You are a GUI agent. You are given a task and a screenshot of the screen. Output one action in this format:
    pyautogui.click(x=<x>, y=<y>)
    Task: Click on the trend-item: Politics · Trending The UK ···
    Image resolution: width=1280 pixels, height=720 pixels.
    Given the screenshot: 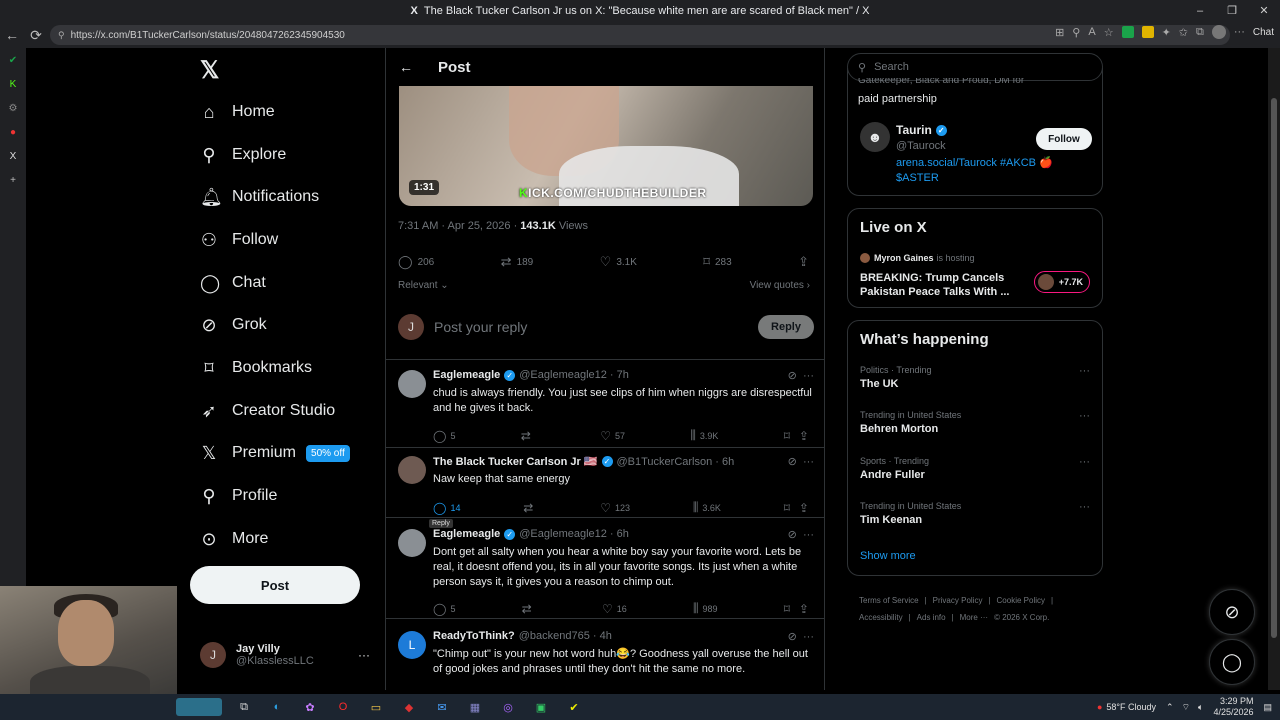 What is the action you would take?
    pyautogui.click(x=976, y=377)
    